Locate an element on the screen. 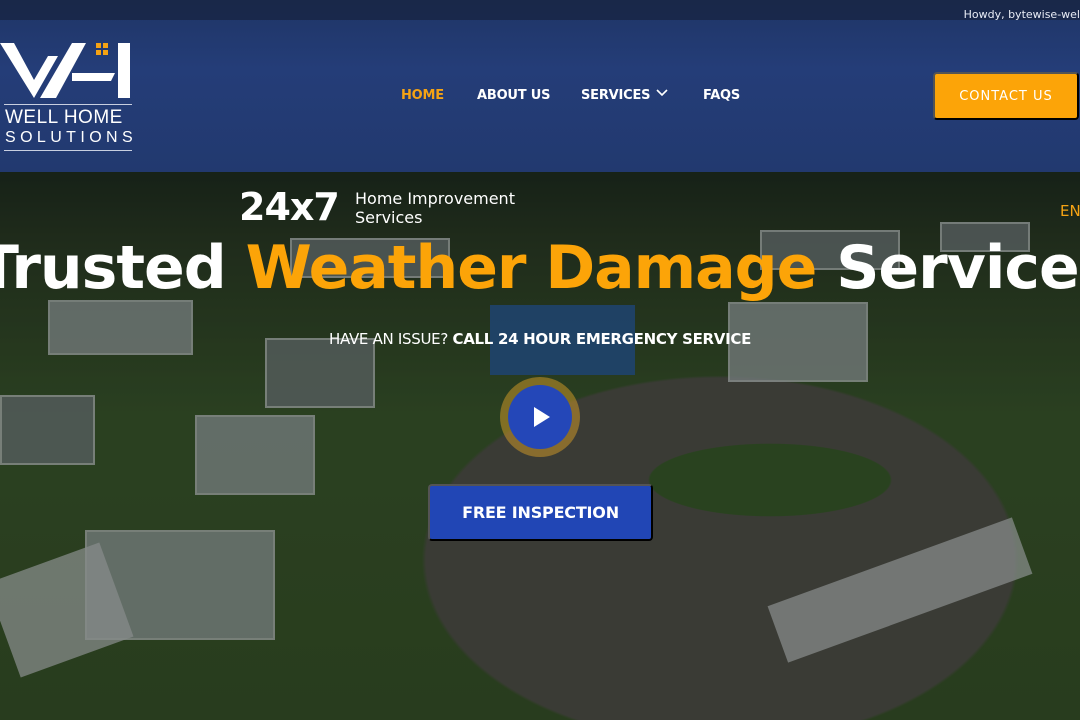 This screenshot has width=1080, height=720. nav-item-services-label: SERVICES is located at coordinates (616, 95).